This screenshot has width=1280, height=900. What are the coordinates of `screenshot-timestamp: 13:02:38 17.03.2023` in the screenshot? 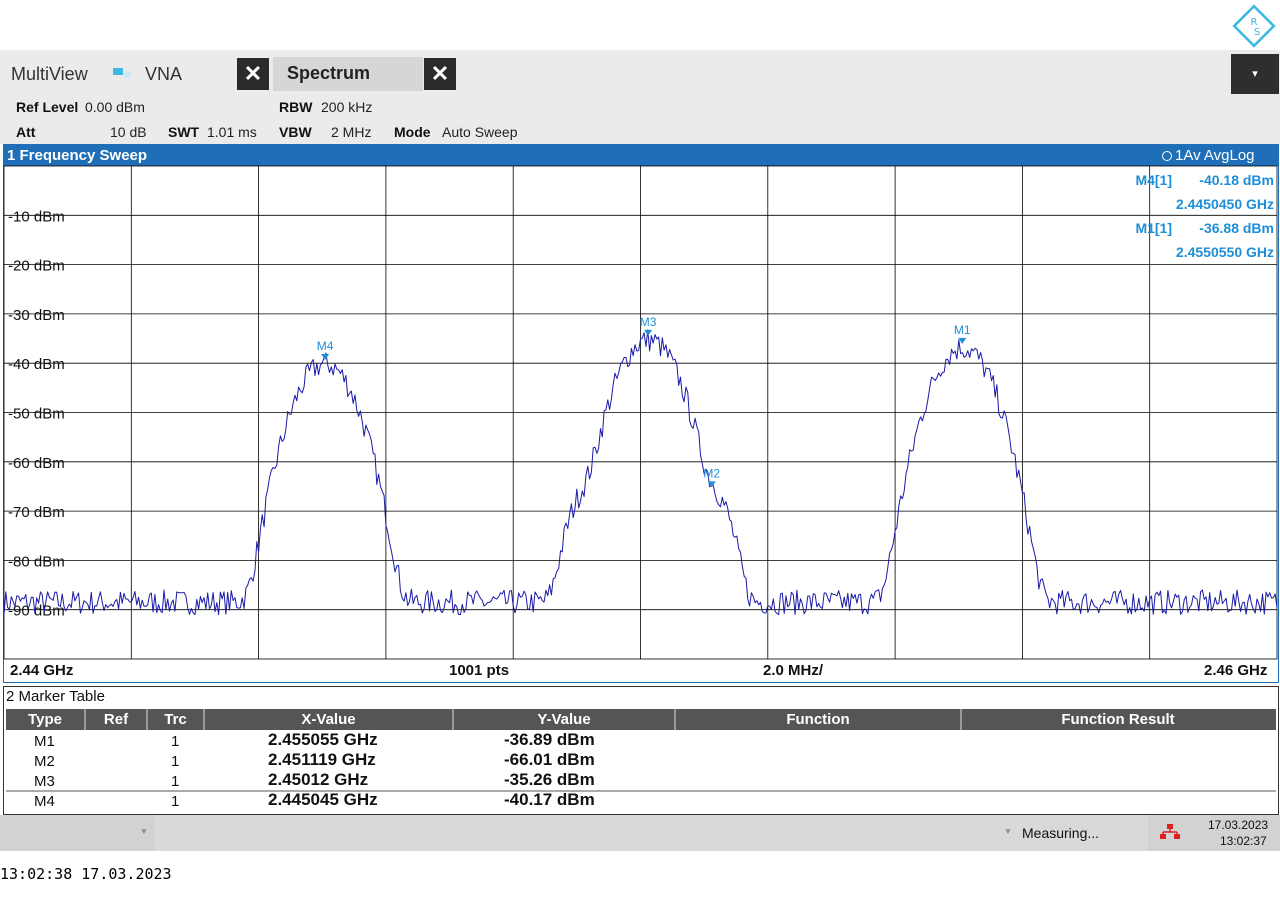 It's located at (86, 874).